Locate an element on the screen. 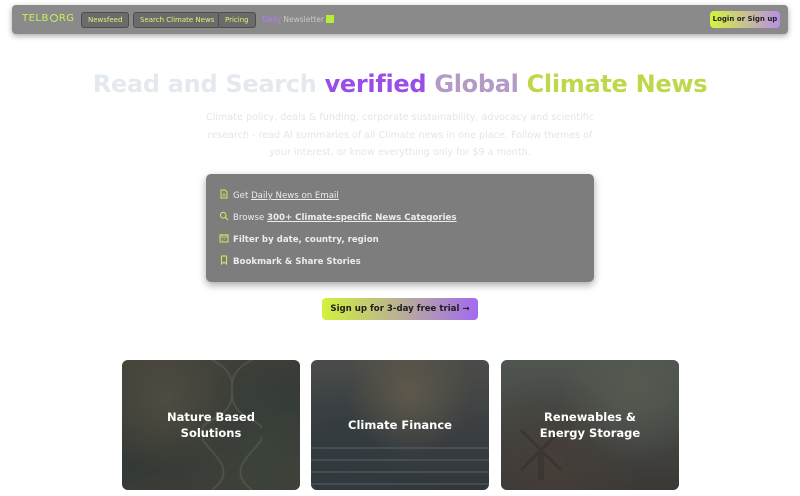 Image resolution: width=800 pixels, height=496 pixels. login-signup-button: Login or Sign up is located at coordinates (745, 19).